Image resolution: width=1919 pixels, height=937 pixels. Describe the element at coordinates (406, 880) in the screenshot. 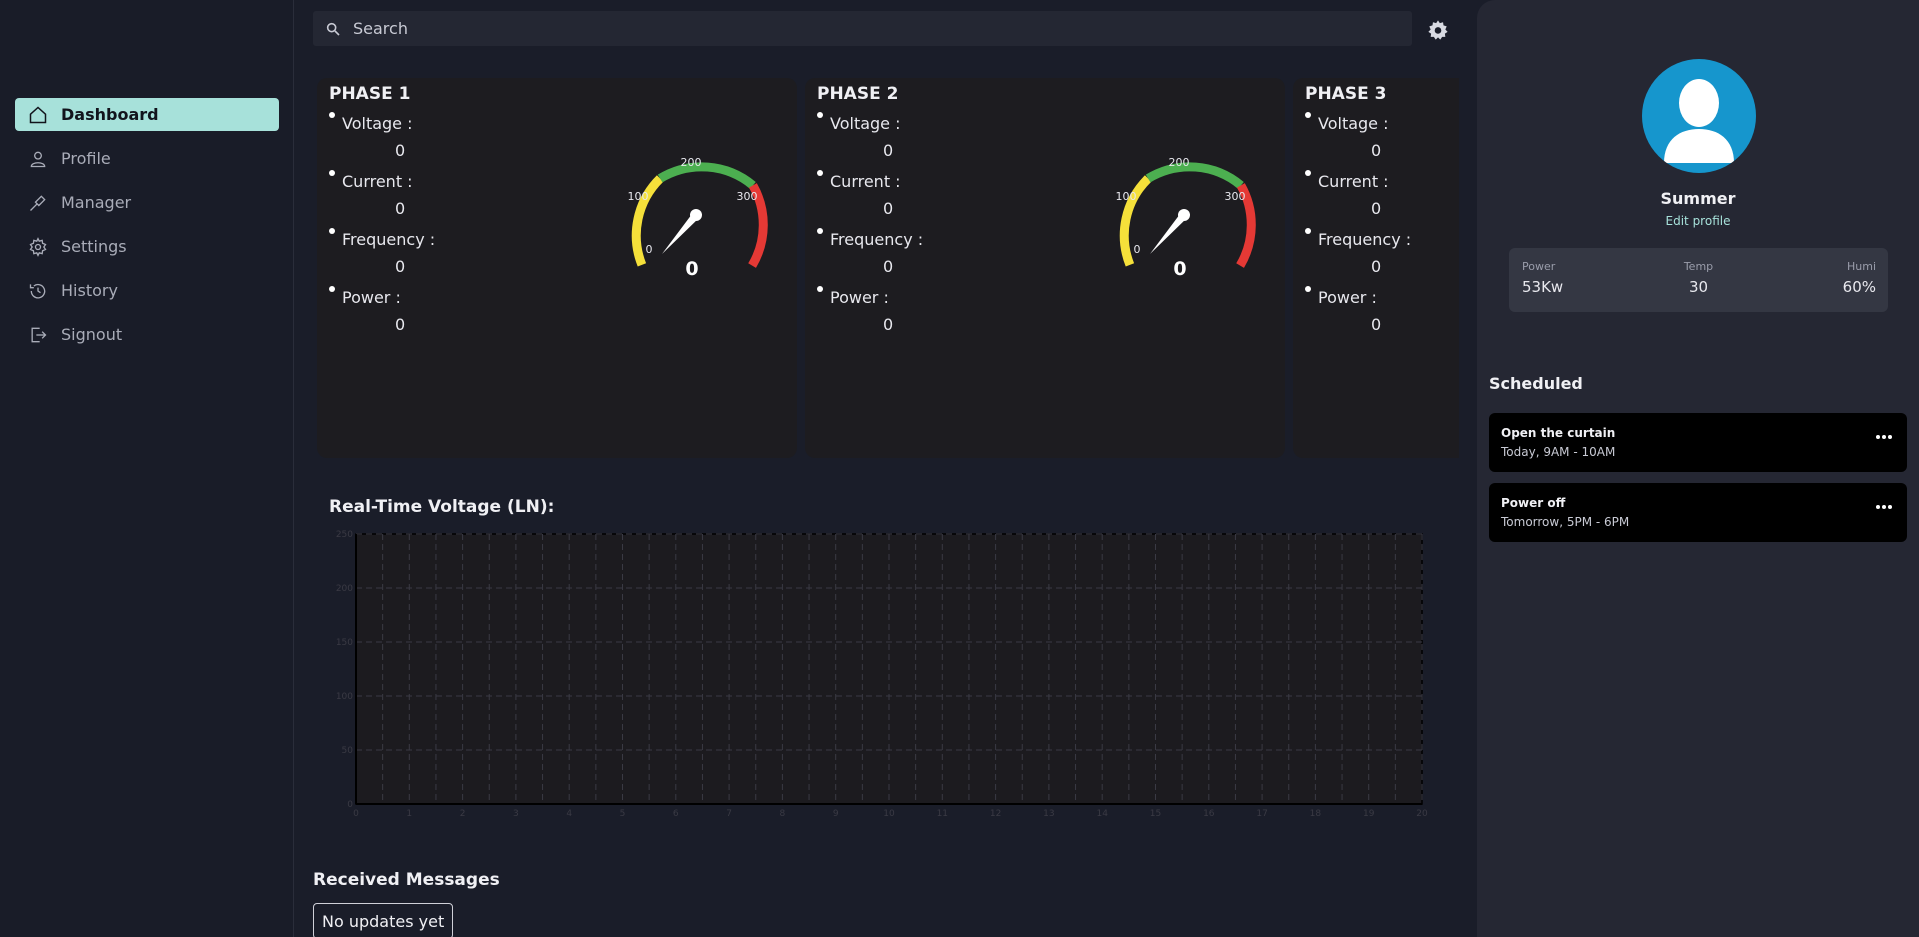

I see `messages-title: Received Messages` at that location.